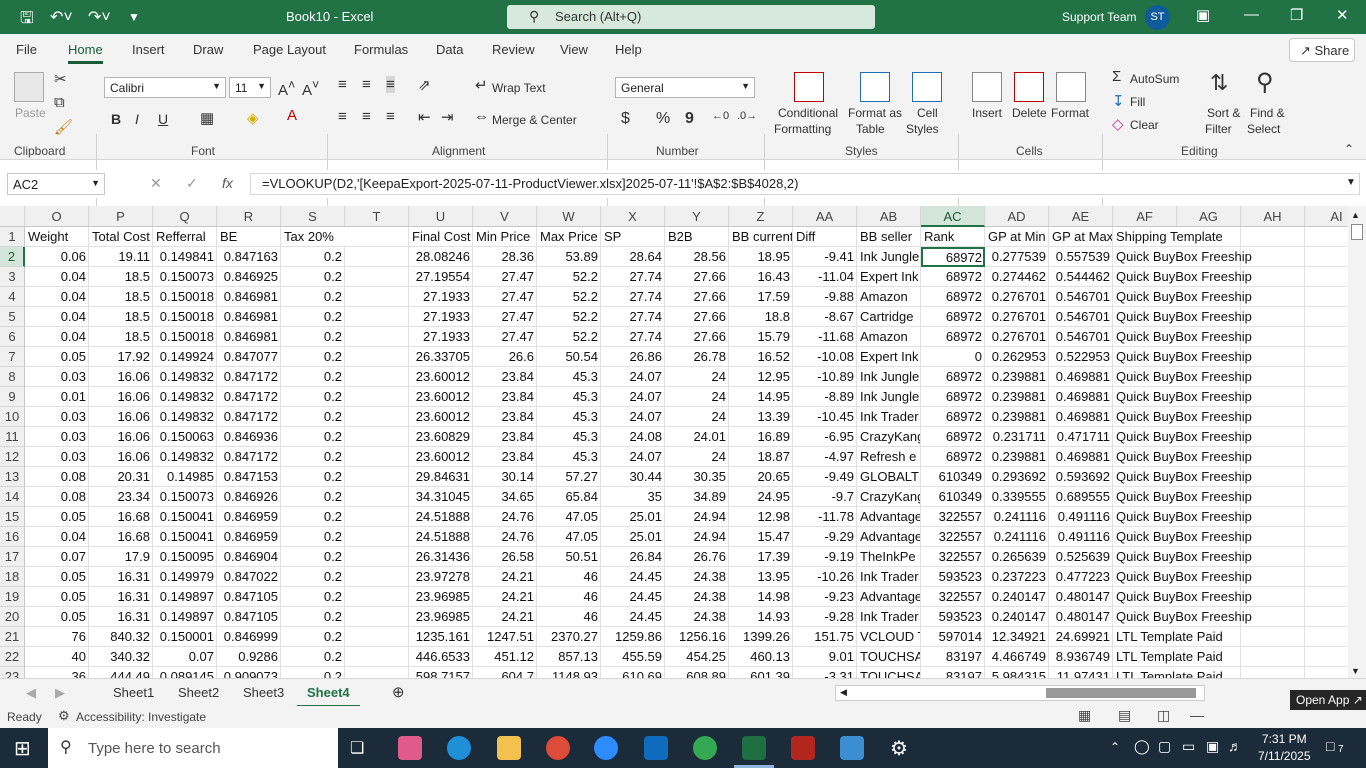 The image size is (1366, 768). I want to click on table-cell: 0.2, so click(313, 377).